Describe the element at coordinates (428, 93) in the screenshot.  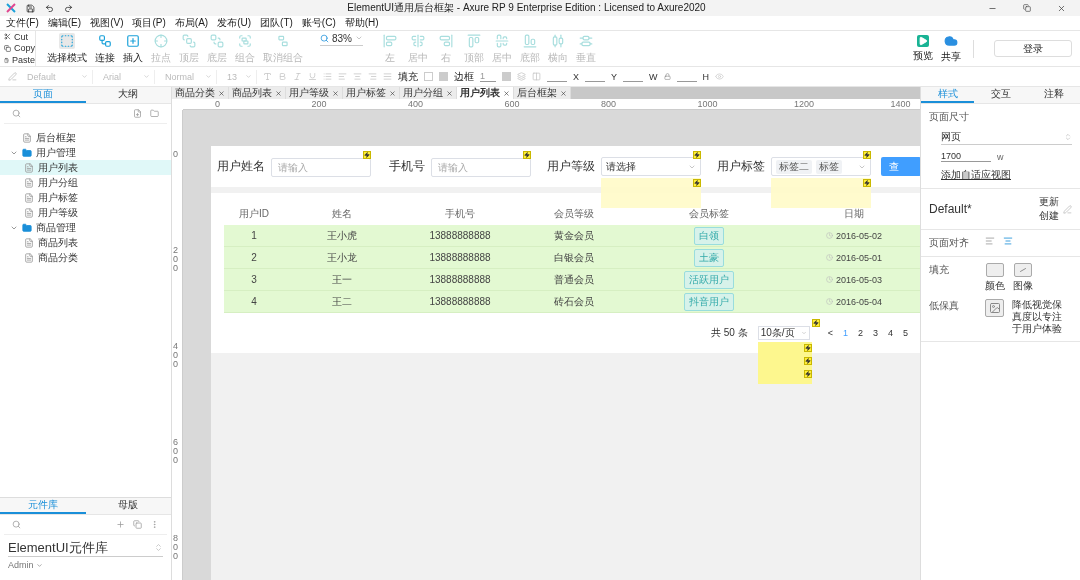
I see `document-tab: 用户分组` at that location.